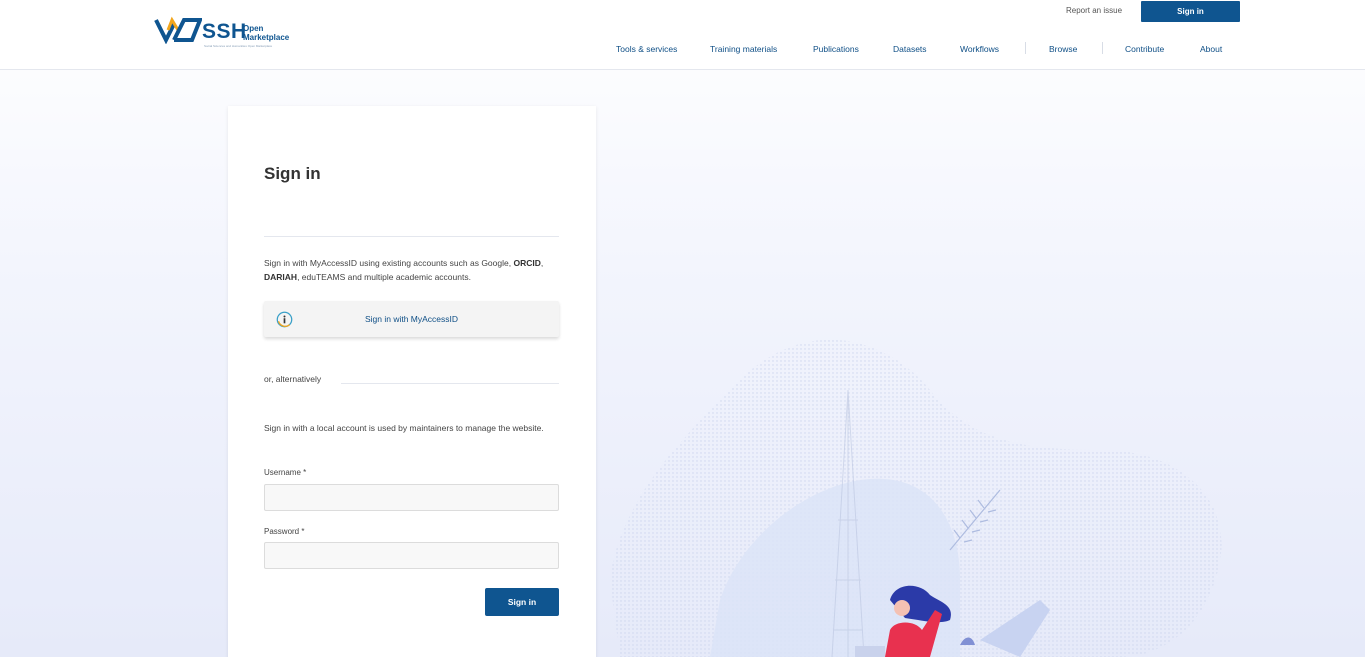 The width and height of the screenshot is (1365, 657). I want to click on nav-tools-services: Tools & services, so click(646, 49).